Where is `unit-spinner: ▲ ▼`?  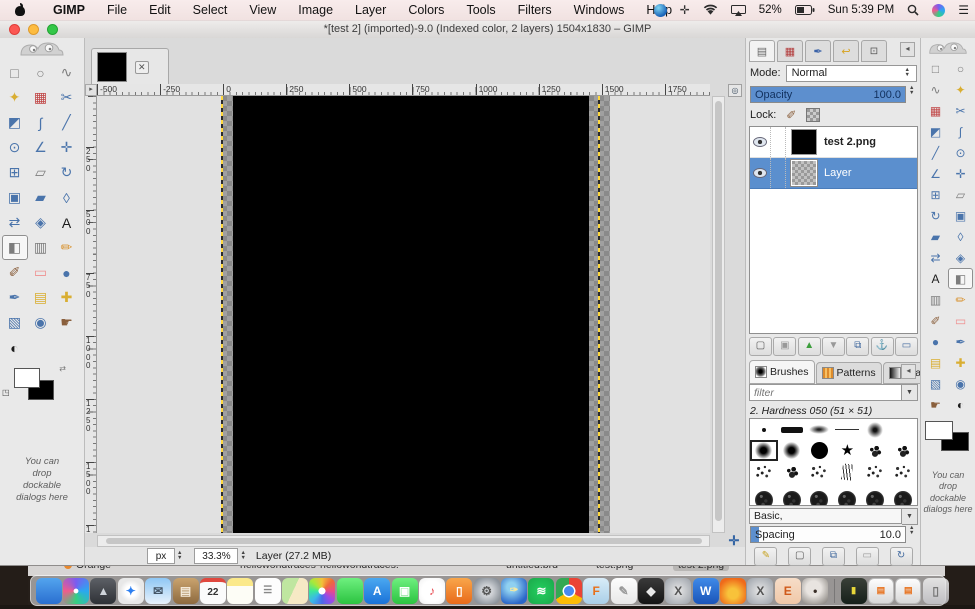
unit-spinner: ▲ ▼ is located at coordinates (179, 555).